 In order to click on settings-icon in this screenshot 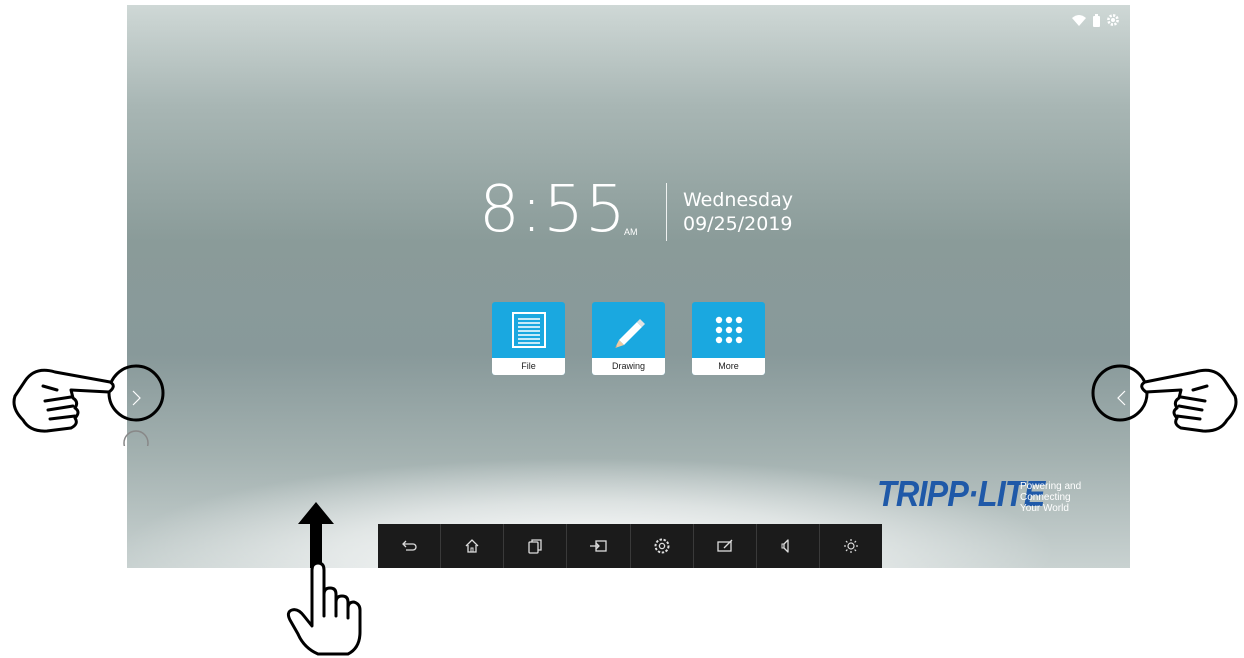, I will do `click(662, 546)`.